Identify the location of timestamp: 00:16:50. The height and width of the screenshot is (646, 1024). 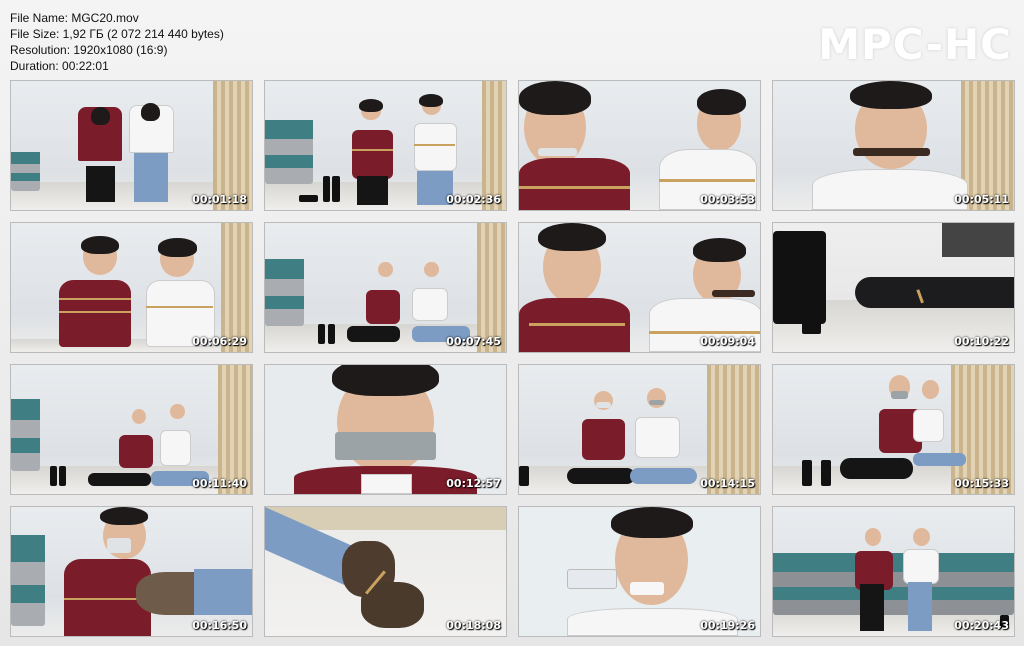
(219, 625).